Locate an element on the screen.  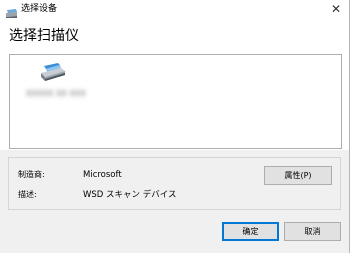
manufacturer-label: 制造商: is located at coordinates (31, 174).